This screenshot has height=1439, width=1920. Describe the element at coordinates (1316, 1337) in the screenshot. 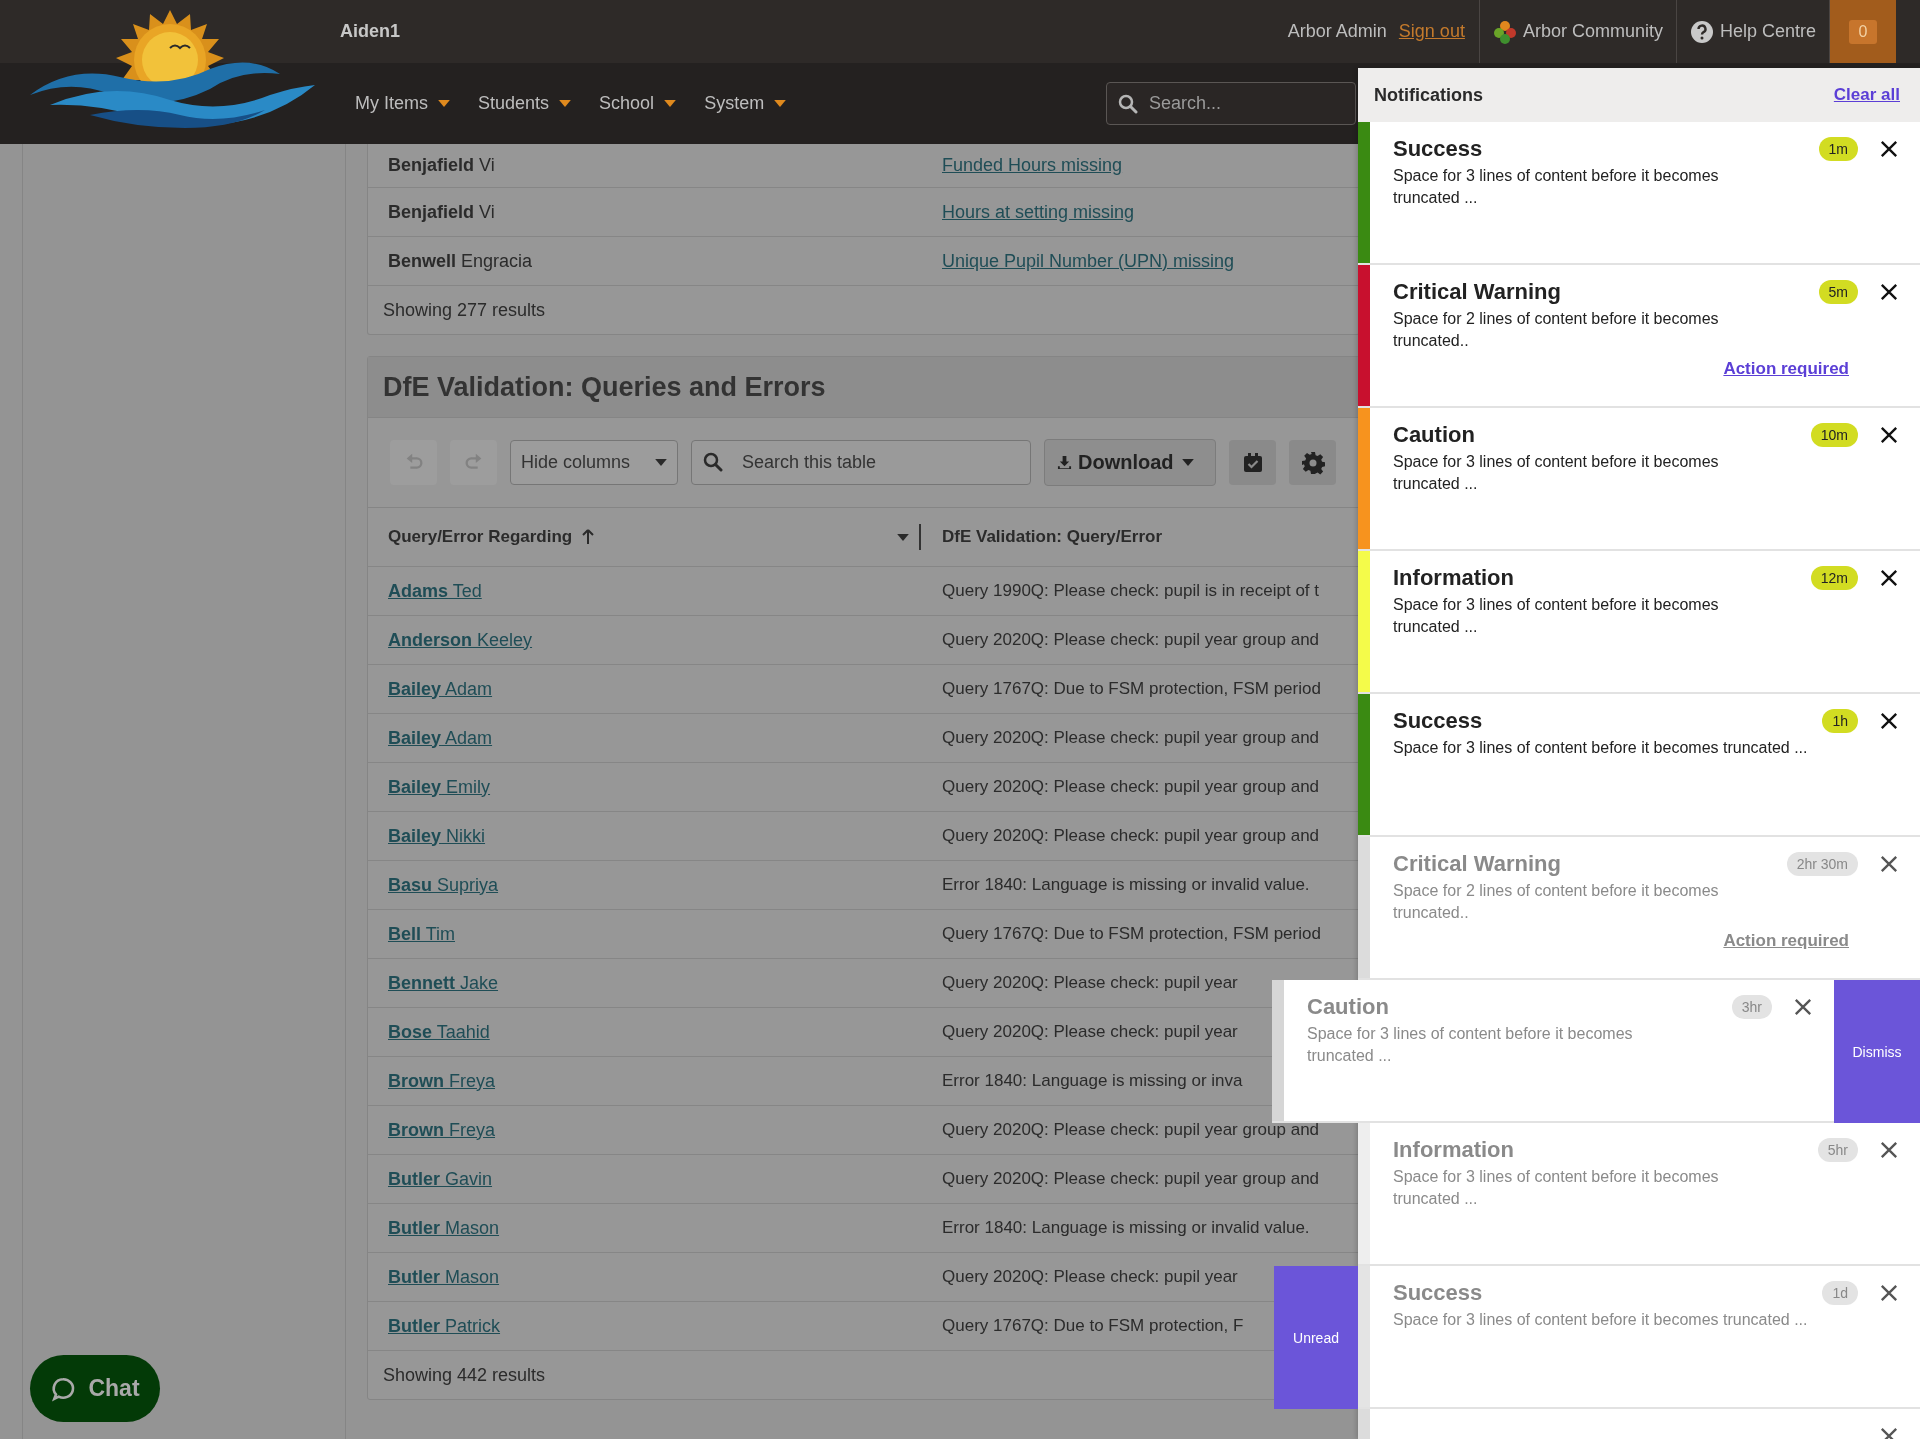

I see `swipe-action-button: Unread` at that location.